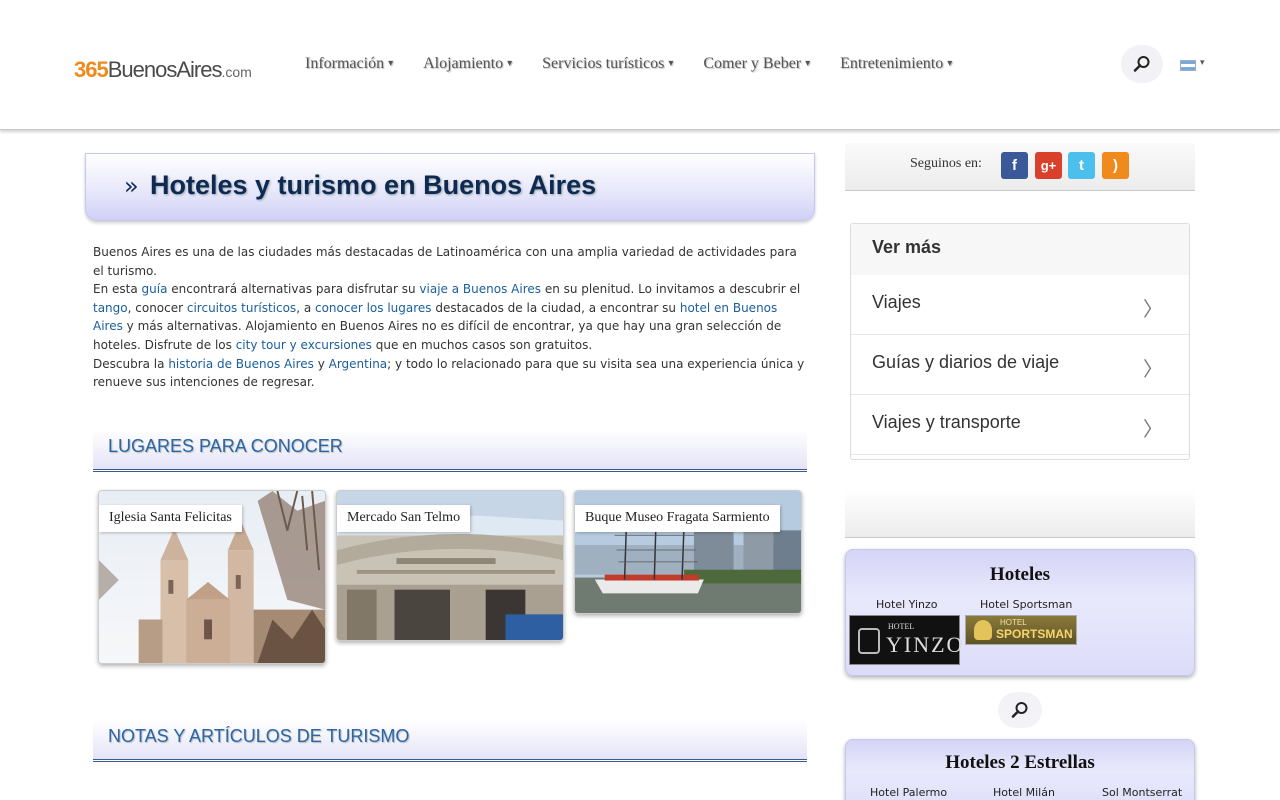  What do you see at coordinates (480, 289) in the screenshot?
I see `link-viaje: viaje a Buenos Aires` at bounding box center [480, 289].